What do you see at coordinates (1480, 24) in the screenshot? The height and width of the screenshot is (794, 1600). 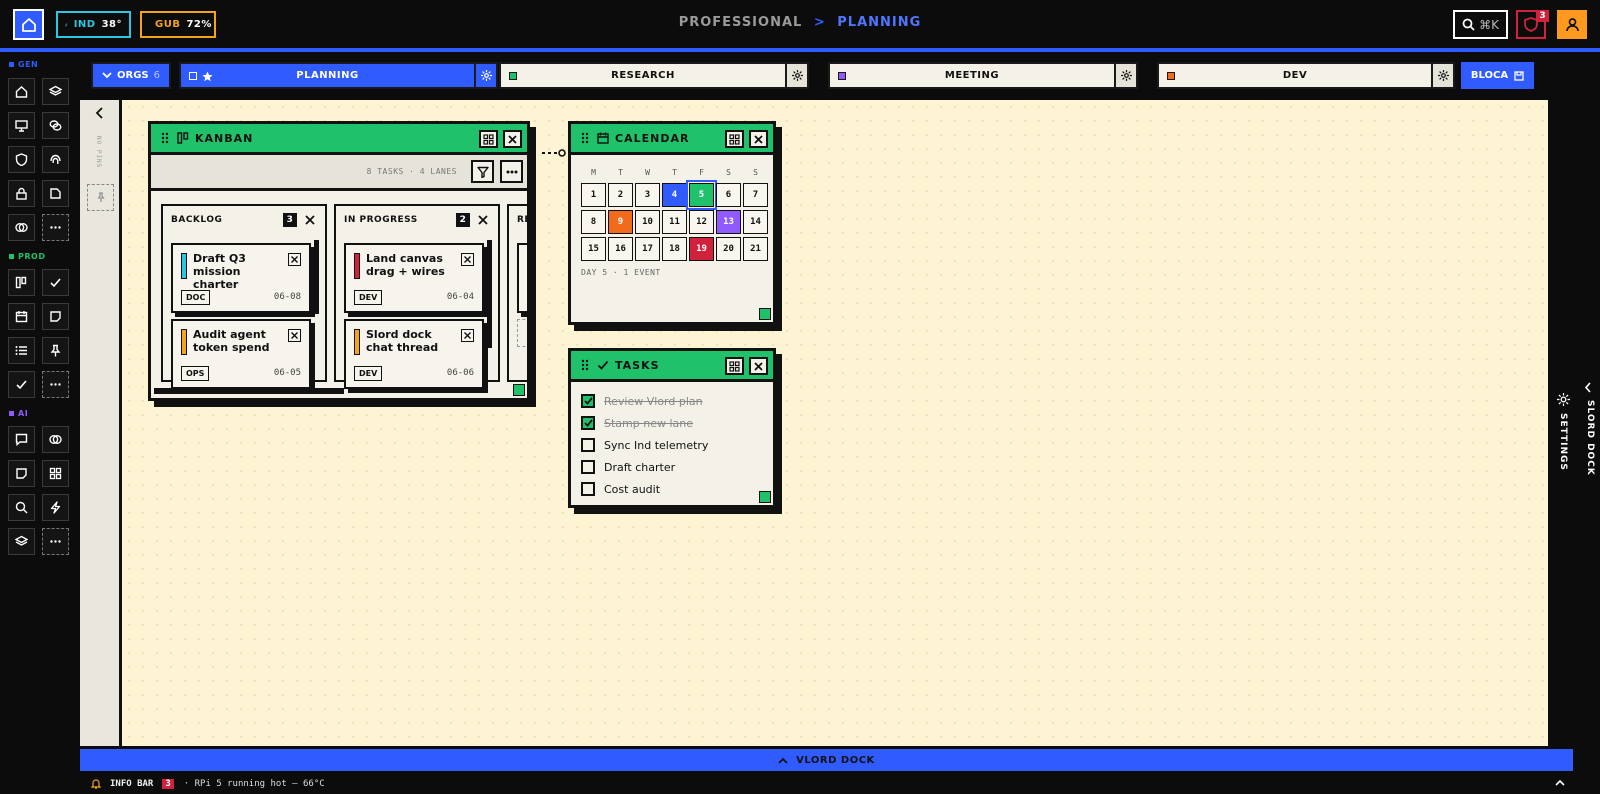 I see `search-button: ⌘K` at bounding box center [1480, 24].